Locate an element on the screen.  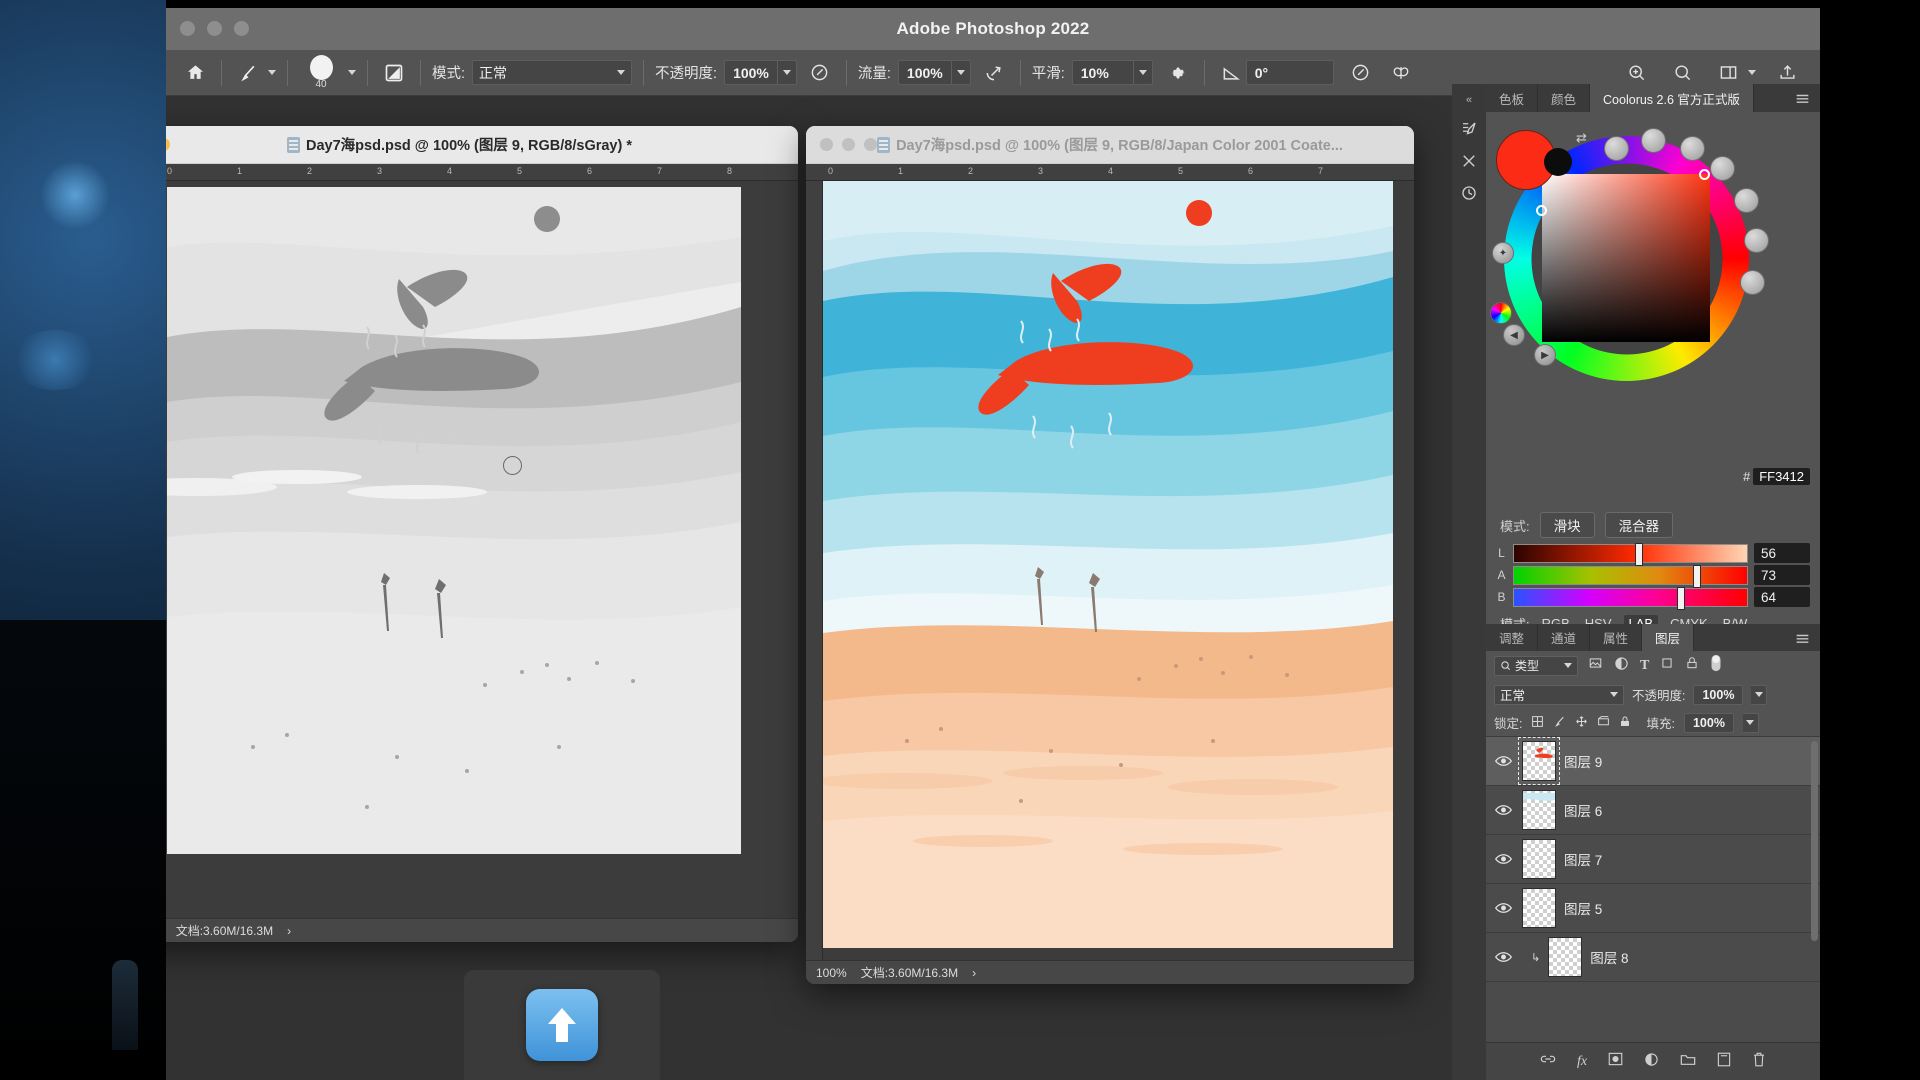
close-window-button is located at coordinates (187, 28).